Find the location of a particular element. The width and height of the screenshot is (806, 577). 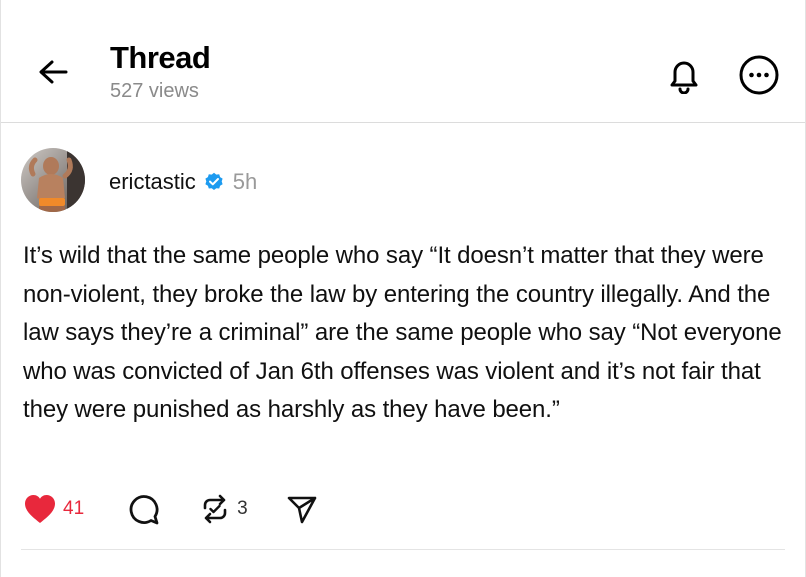

arrow-left-icon is located at coordinates (53, 72).